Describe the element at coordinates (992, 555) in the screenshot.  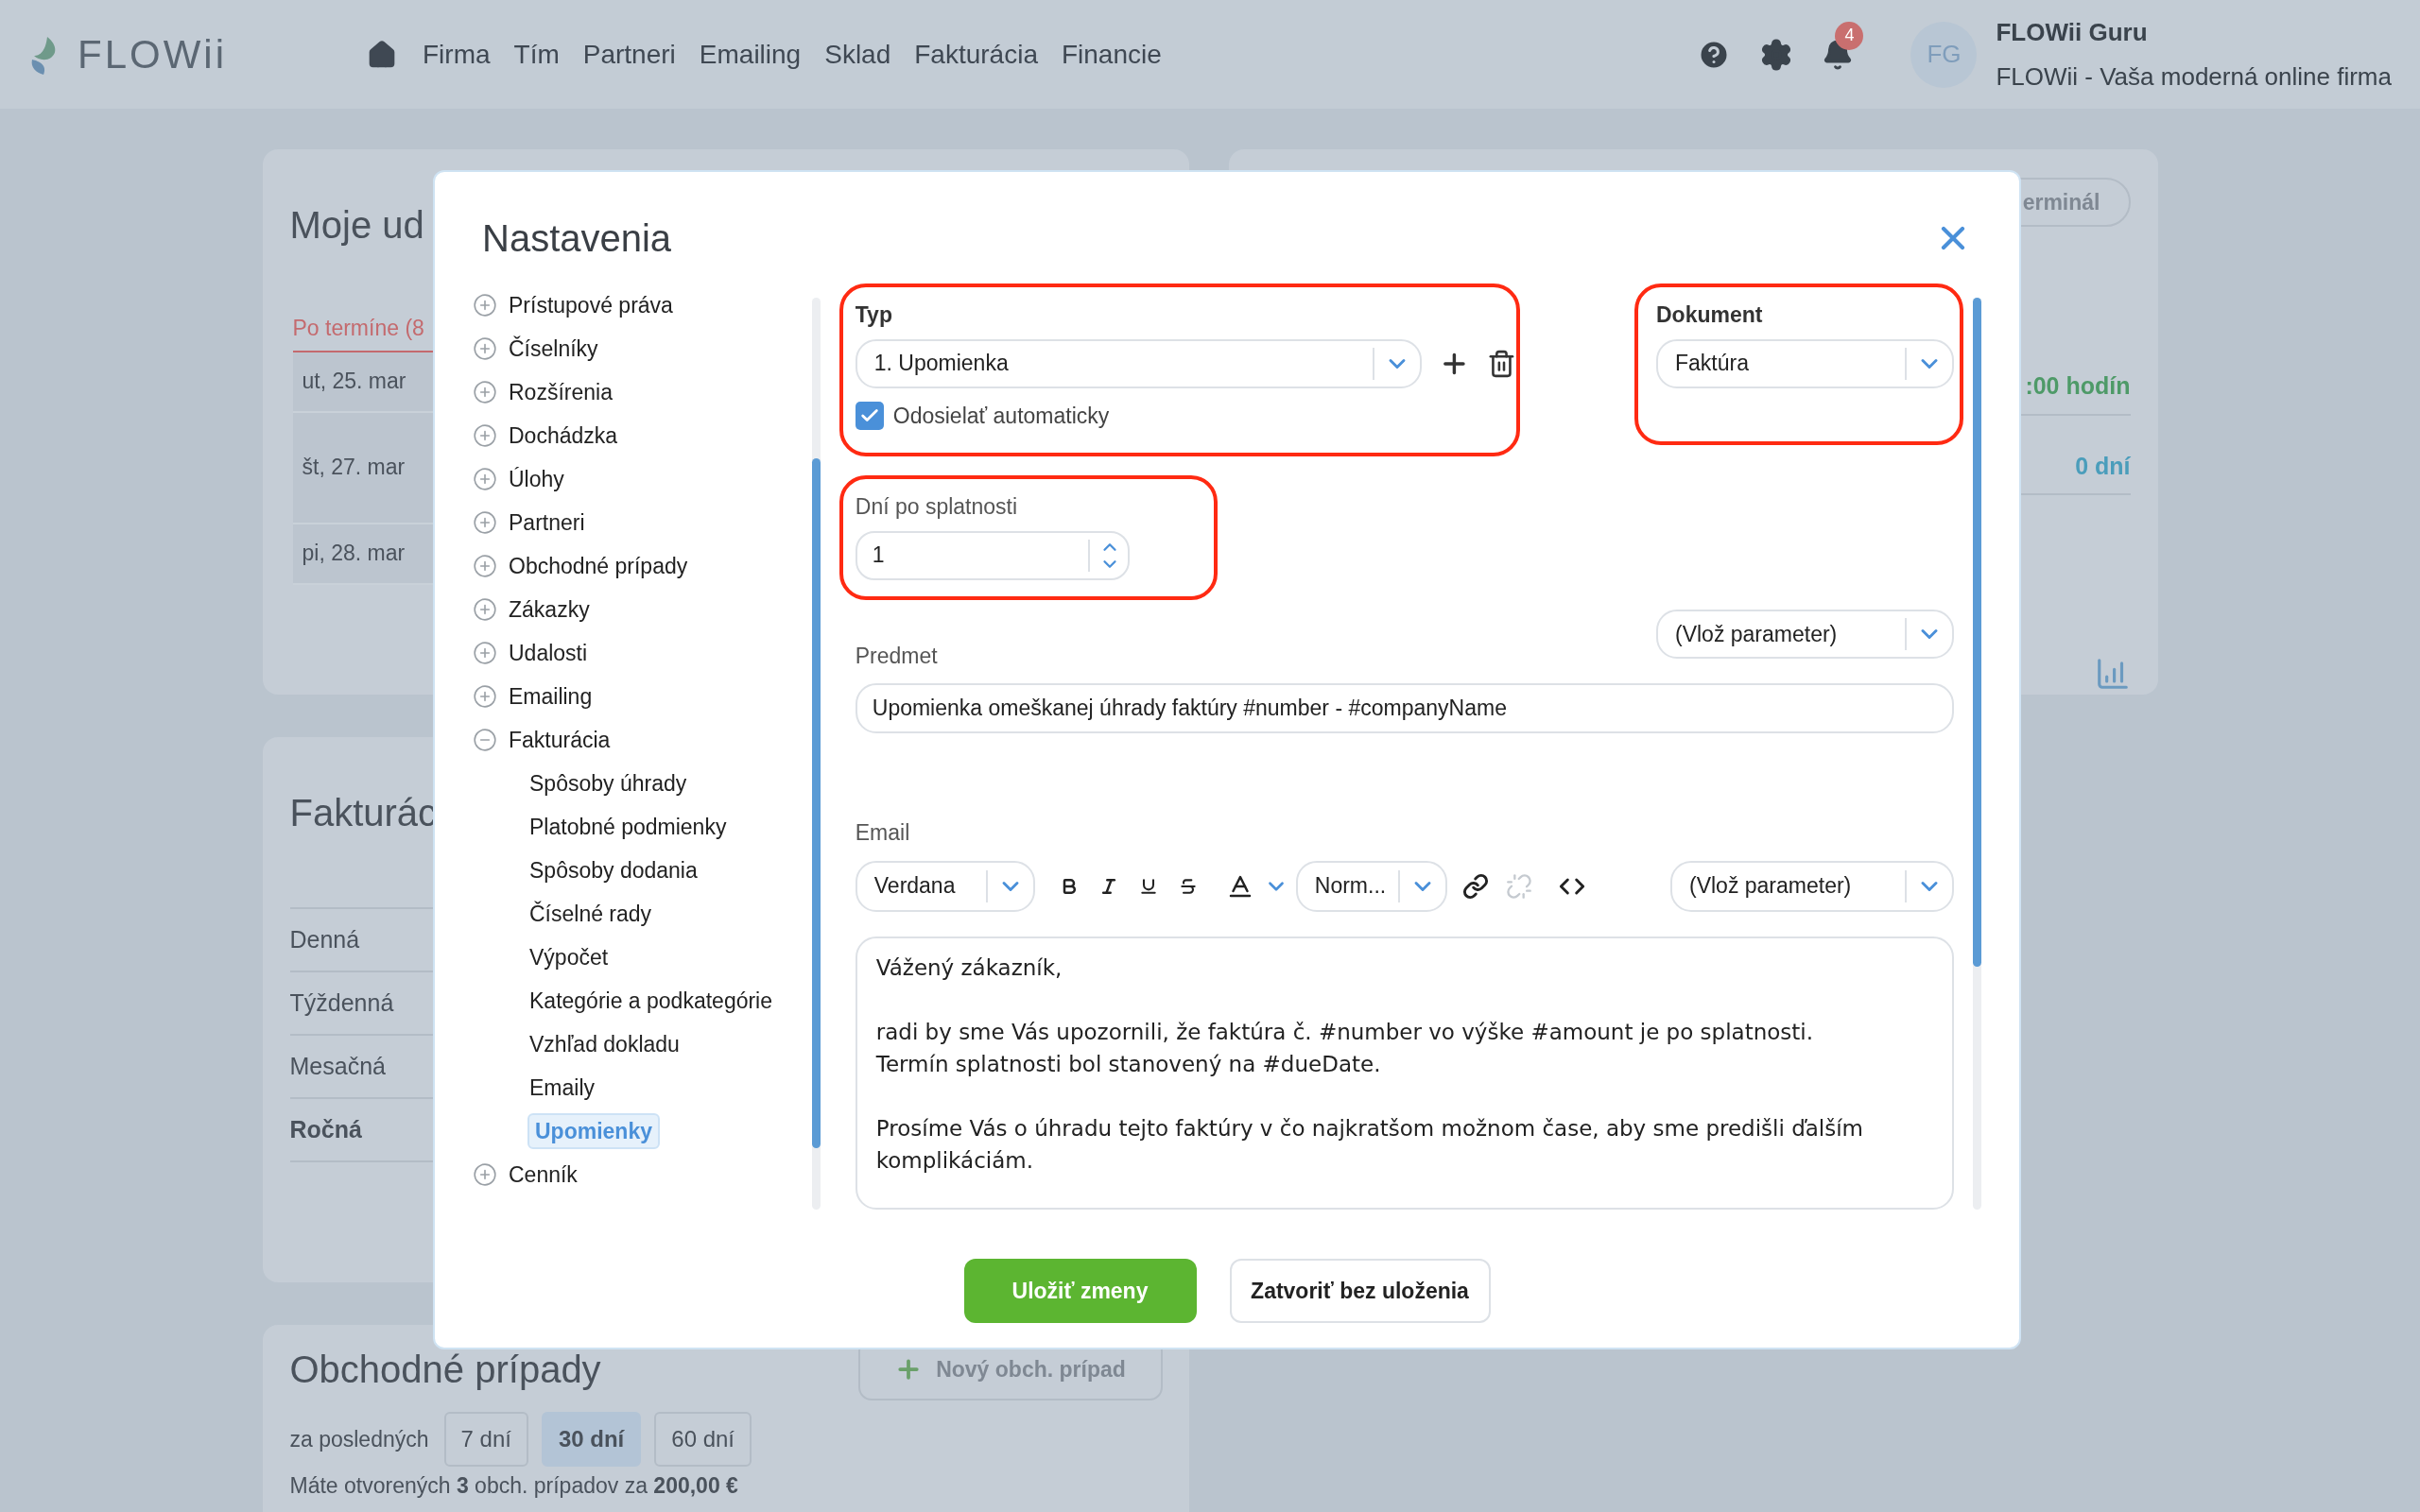
I see `number-field: 1` at that location.